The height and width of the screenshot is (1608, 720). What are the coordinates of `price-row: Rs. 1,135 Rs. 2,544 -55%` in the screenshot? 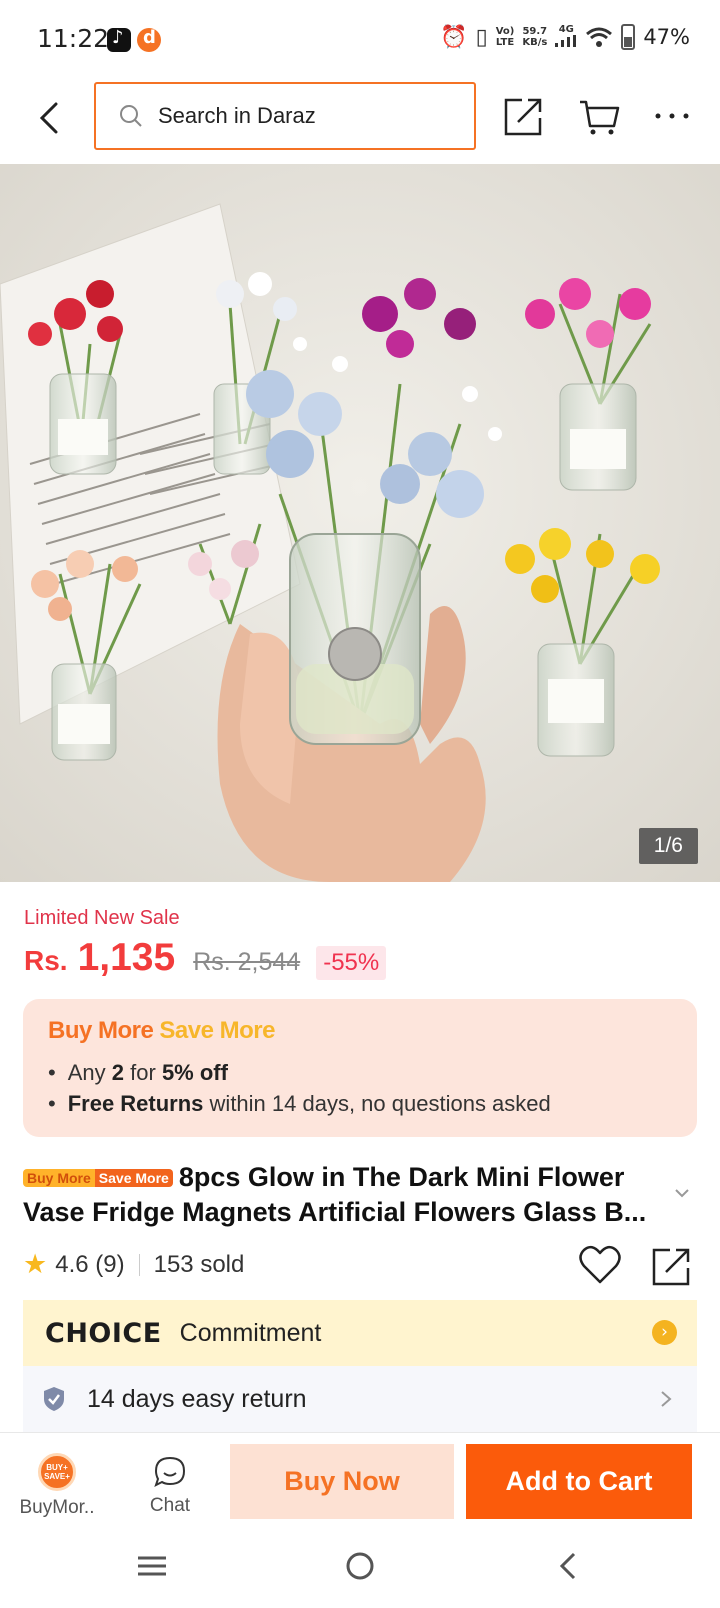 It's located at (205, 958).